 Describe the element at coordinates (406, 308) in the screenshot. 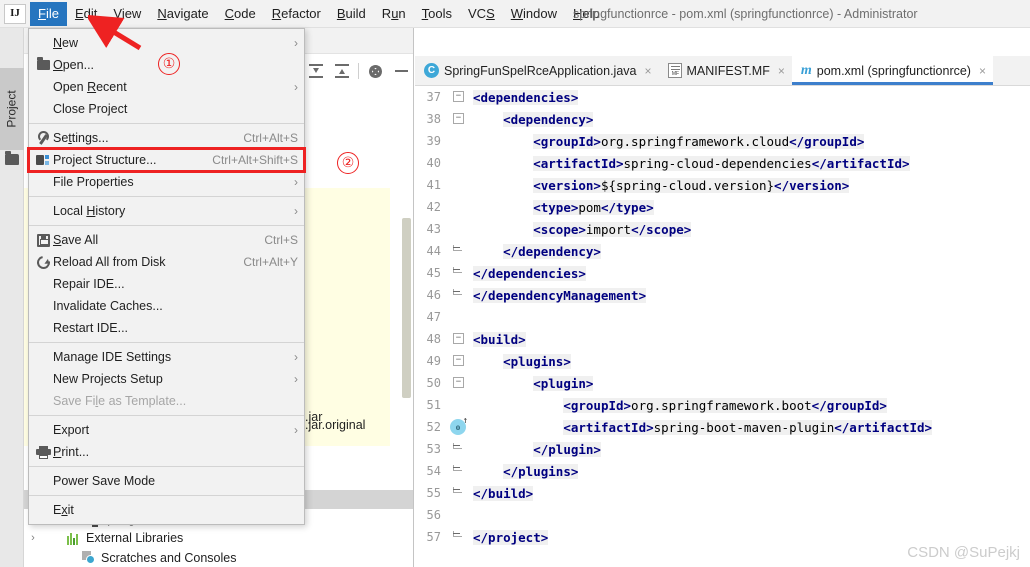

I see `project-scrollbar` at that location.